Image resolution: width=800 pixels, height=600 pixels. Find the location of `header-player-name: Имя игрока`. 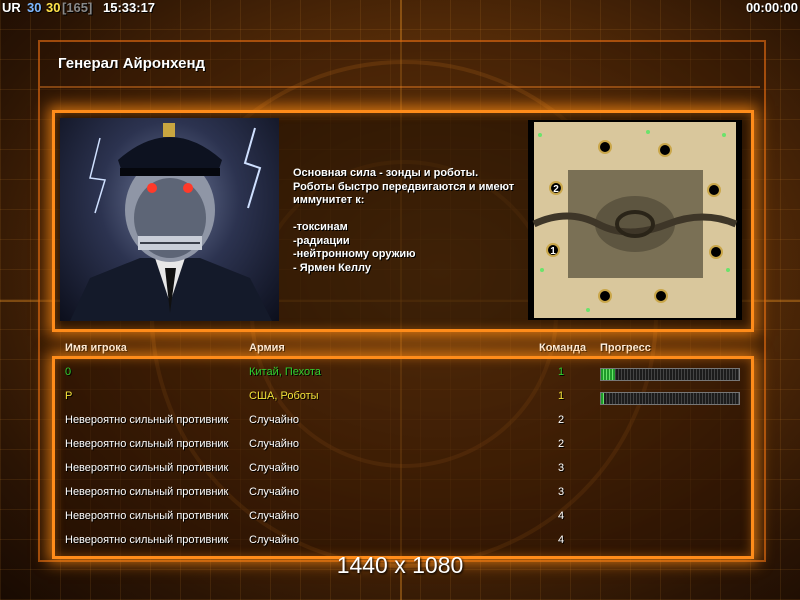

header-player-name: Имя игрока is located at coordinates (96, 348).